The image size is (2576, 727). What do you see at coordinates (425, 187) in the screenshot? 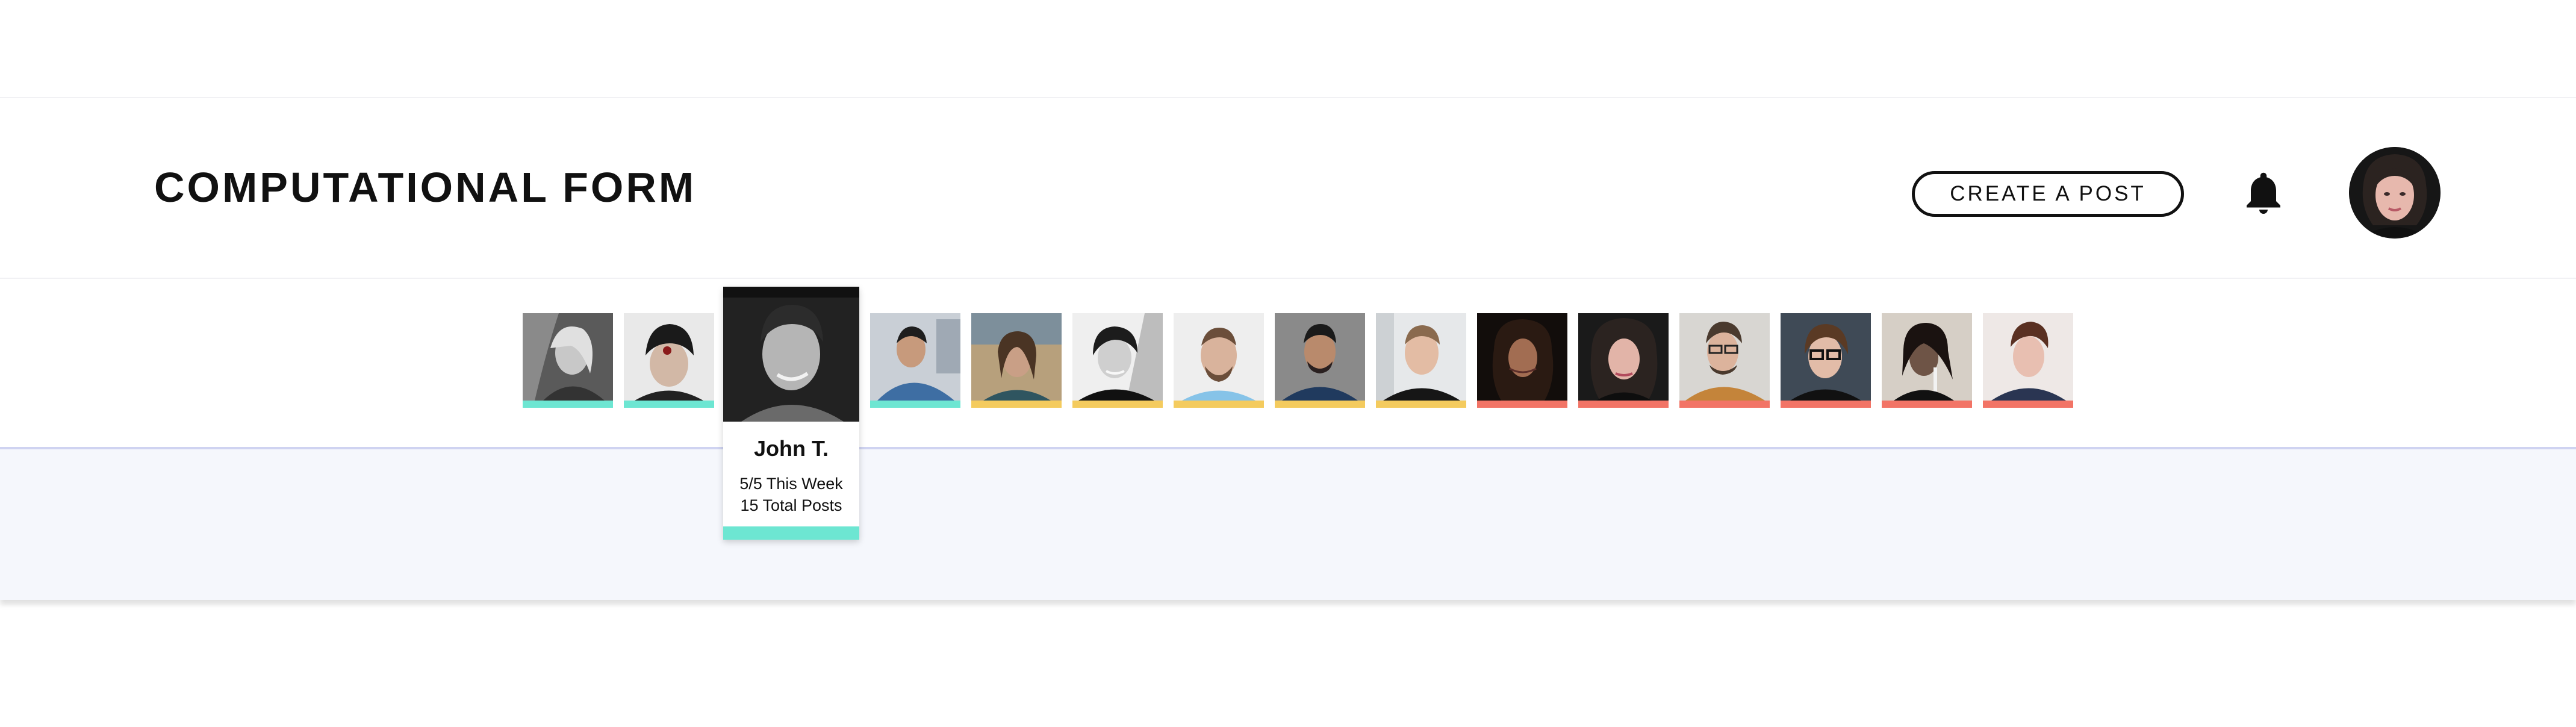
I see `app-title: COMPUTATIONAL FORM` at bounding box center [425, 187].